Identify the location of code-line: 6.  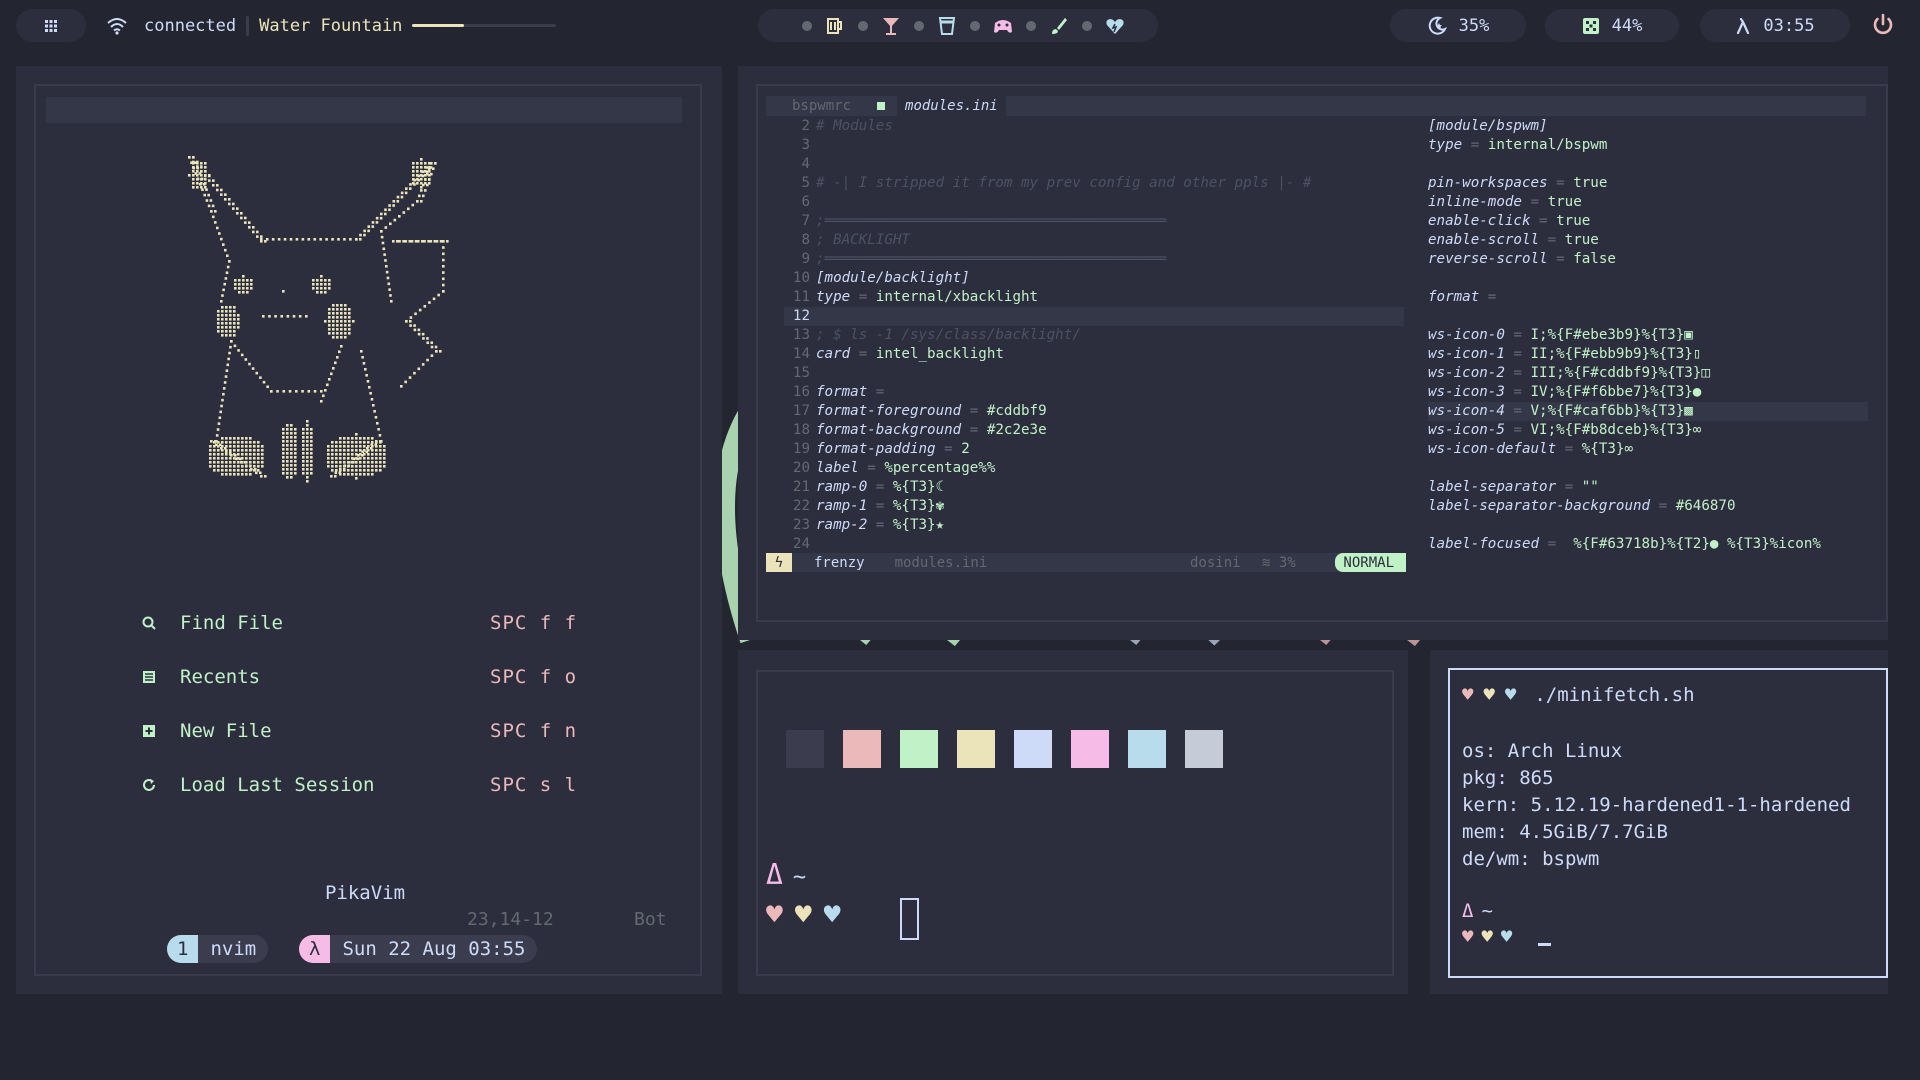
(1094, 202).